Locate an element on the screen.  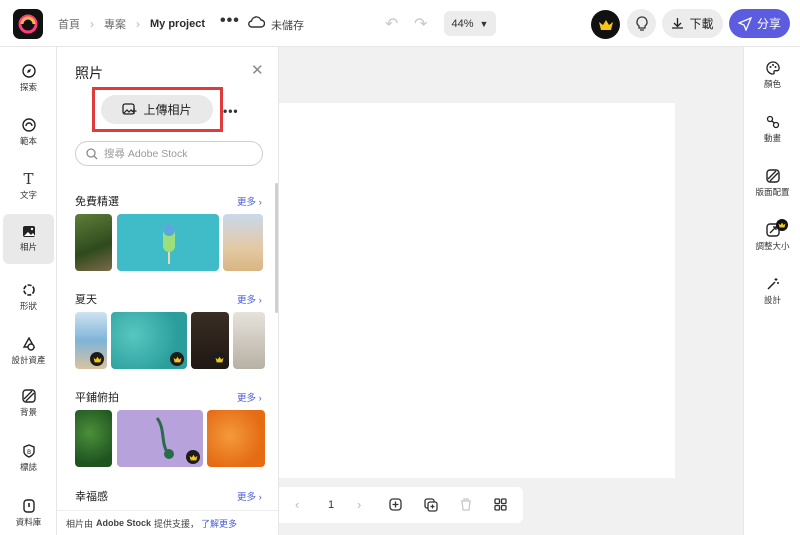
rail-item-design: 設計 is located at coordinates (772, 291).